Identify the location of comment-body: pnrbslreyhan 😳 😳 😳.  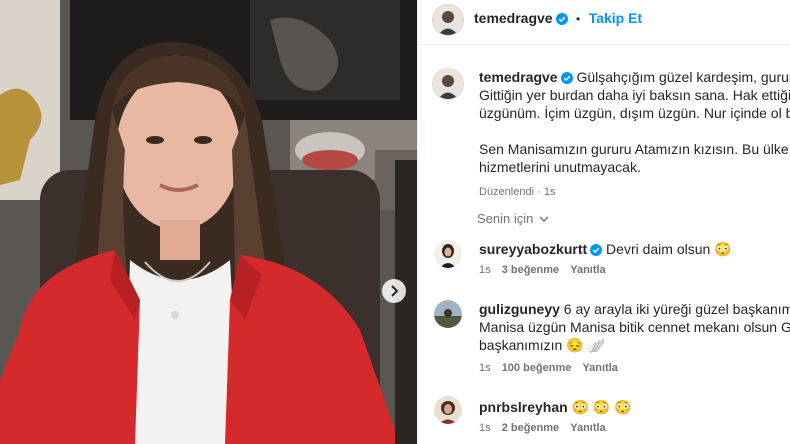
(555, 407).